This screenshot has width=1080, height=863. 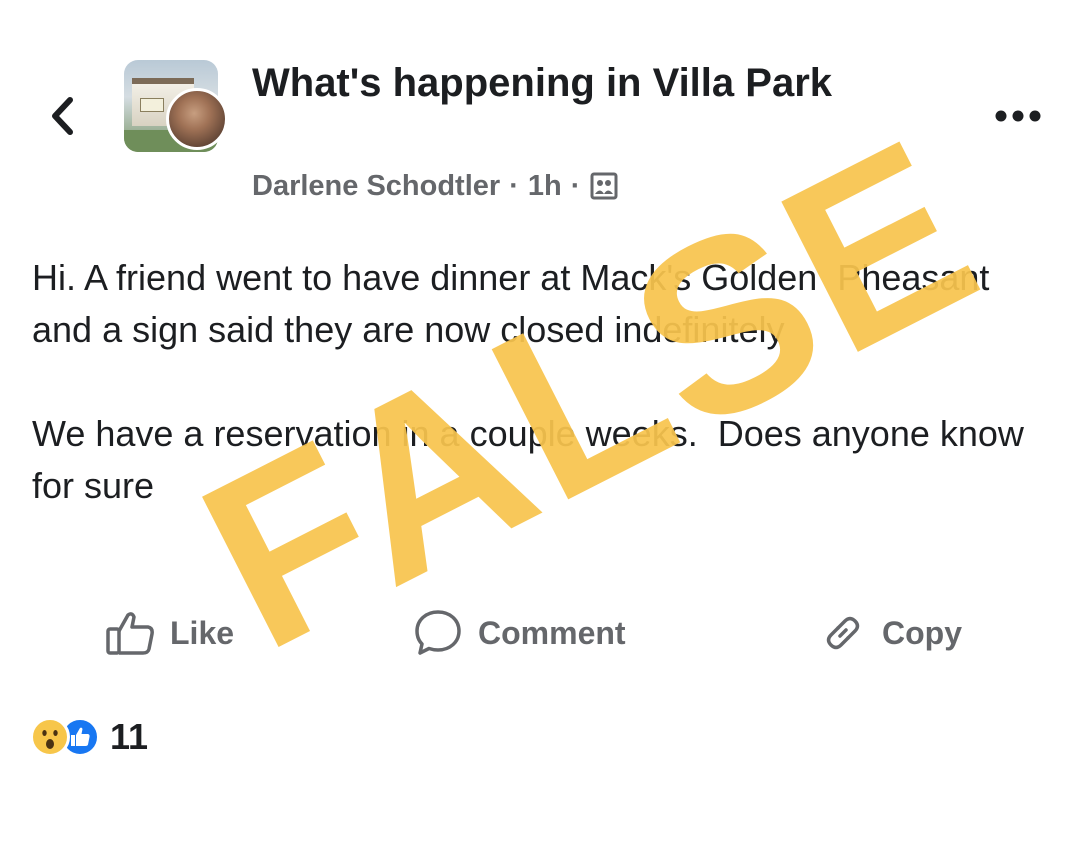 I want to click on more-horizontal-icon, so click(x=1018, y=116).